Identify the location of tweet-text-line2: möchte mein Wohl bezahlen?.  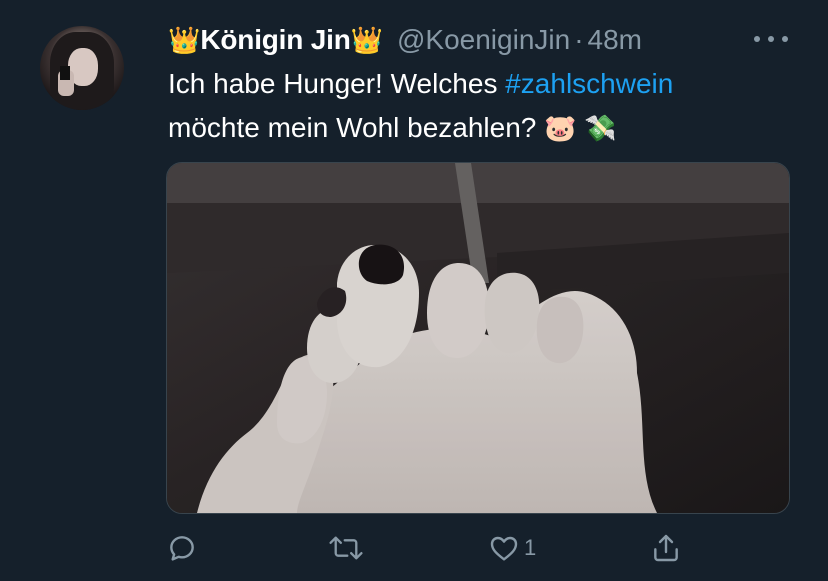
(356, 127).